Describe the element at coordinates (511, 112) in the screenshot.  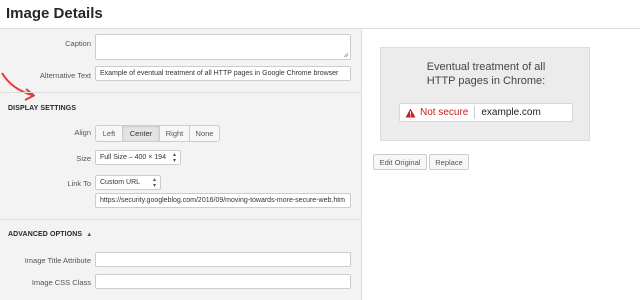
I see `url-text: example.com` at that location.